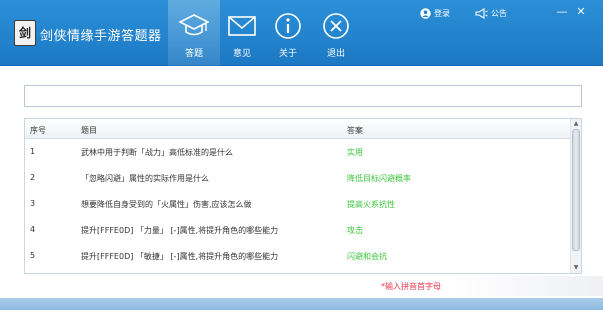 Image resolution: width=603 pixels, height=310 pixels. What do you see at coordinates (576, 190) in the screenshot?
I see `scroll-thumb` at bounding box center [576, 190].